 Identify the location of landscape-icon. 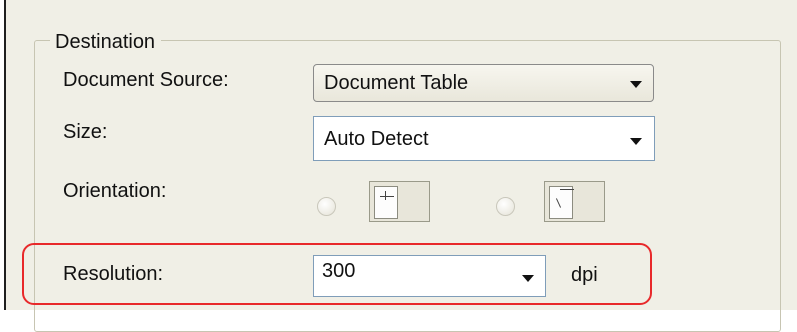
(574, 201).